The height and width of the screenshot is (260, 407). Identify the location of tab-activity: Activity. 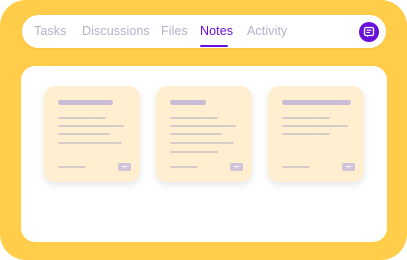
(267, 31).